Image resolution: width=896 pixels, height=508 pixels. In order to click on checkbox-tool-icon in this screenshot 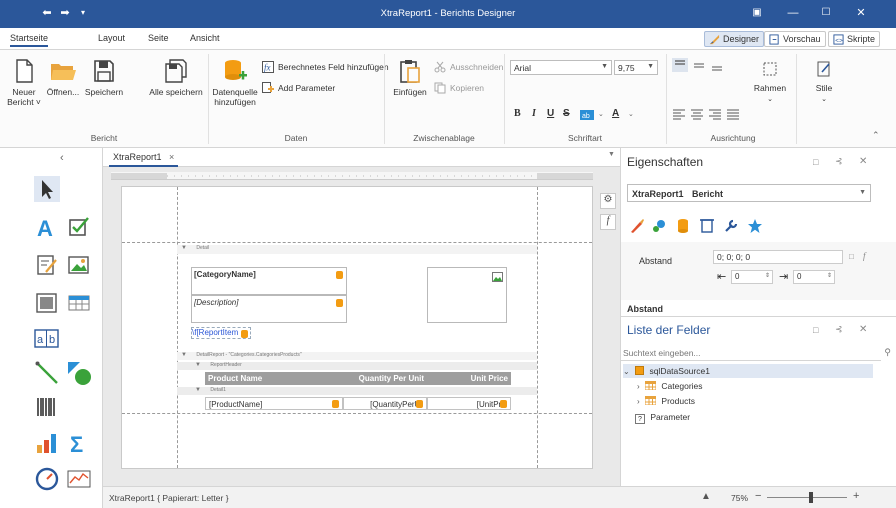, I will do `click(79, 227)`.